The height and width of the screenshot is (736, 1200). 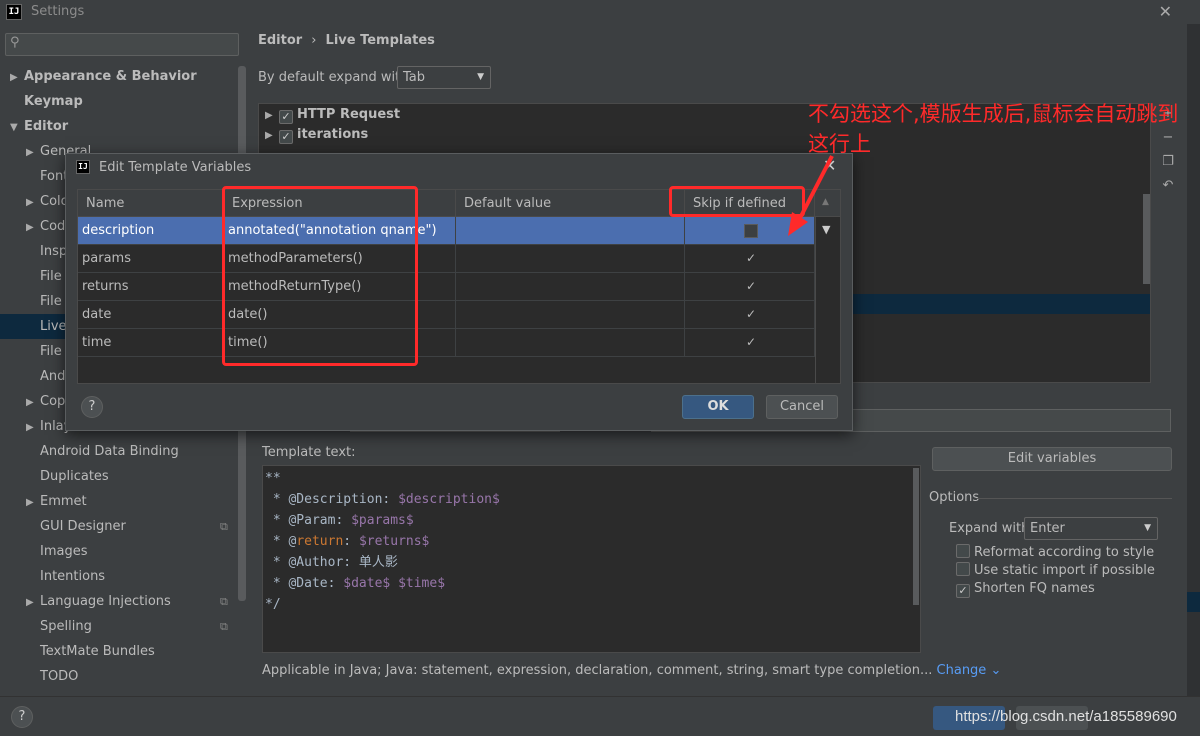 I want to click on code-line: * @Description: $description$, so click(x=382, y=499).